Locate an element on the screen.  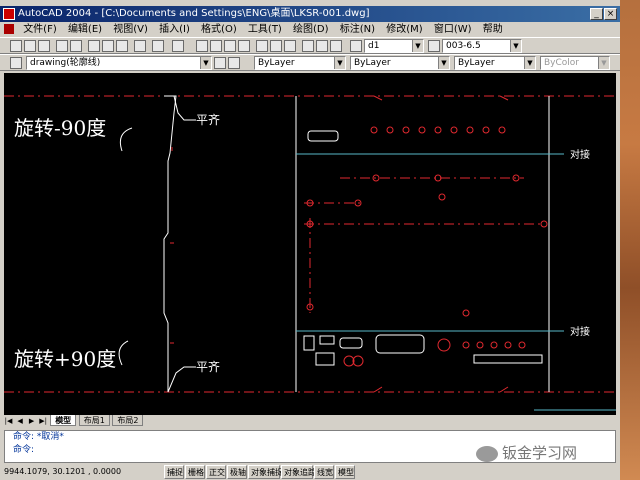
menu-edit: 编辑(E) is located at coordinates (85, 29).